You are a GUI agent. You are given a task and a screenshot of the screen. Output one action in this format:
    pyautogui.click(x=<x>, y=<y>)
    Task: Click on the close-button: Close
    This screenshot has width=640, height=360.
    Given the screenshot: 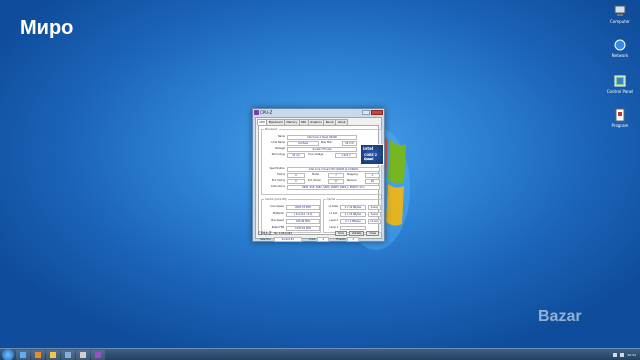 What is the action you would take?
    pyautogui.click(x=372, y=233)
    